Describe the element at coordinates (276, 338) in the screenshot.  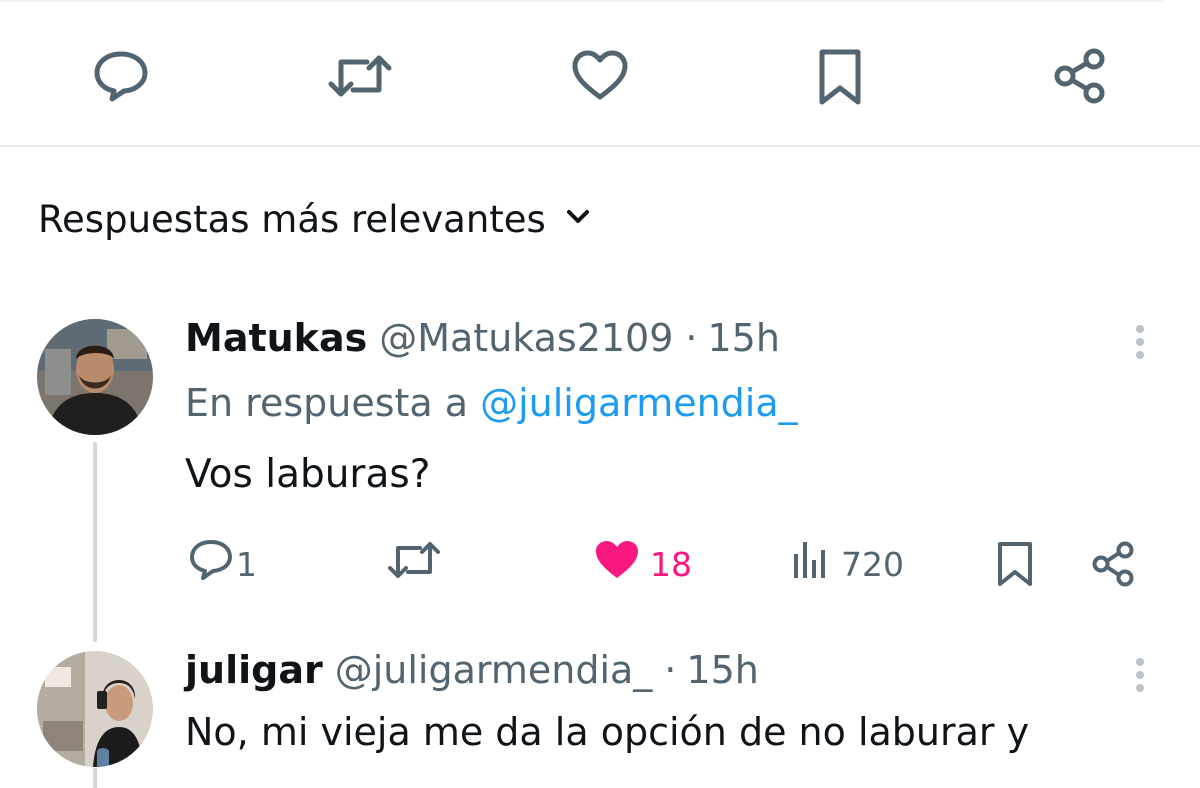
I see `display-name: Matukas` at that location.